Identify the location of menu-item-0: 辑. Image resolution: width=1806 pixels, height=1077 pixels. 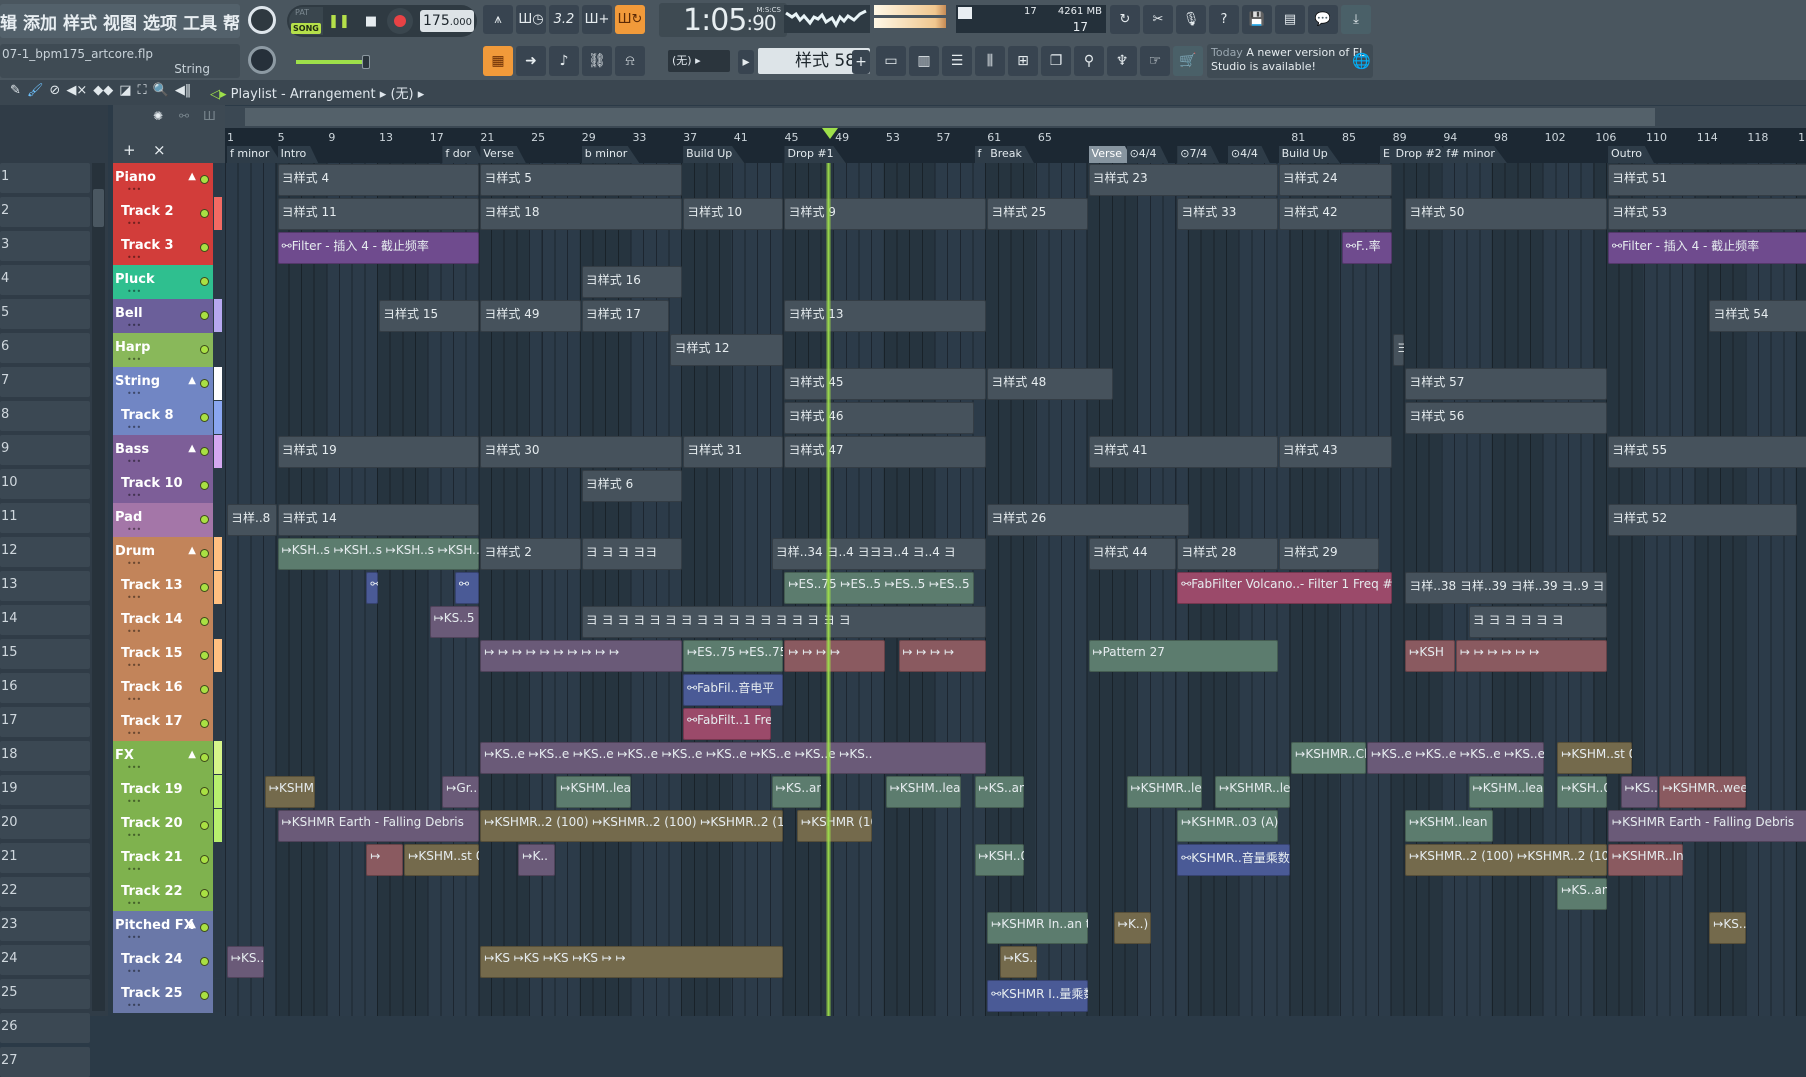
(8, 21).